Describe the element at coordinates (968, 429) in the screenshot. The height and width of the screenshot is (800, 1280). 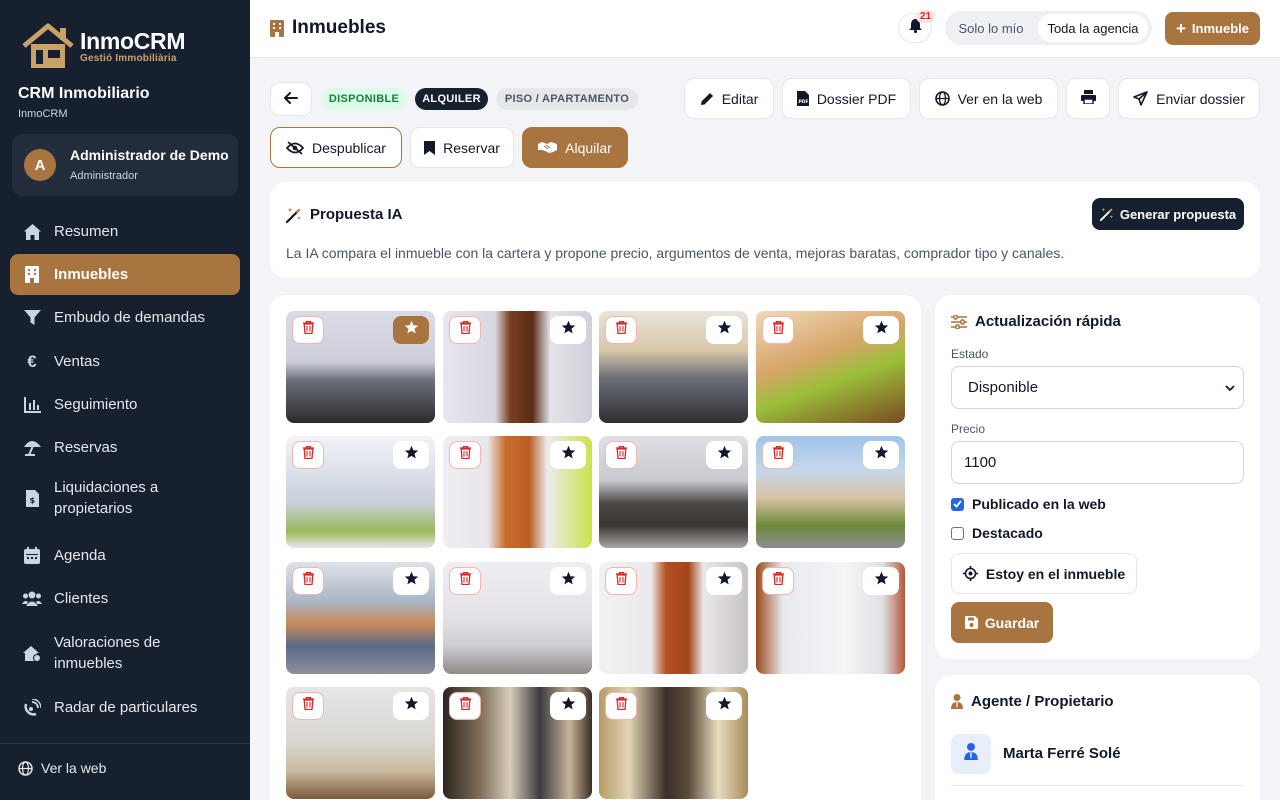
I see `price-label: Precio` at that location.